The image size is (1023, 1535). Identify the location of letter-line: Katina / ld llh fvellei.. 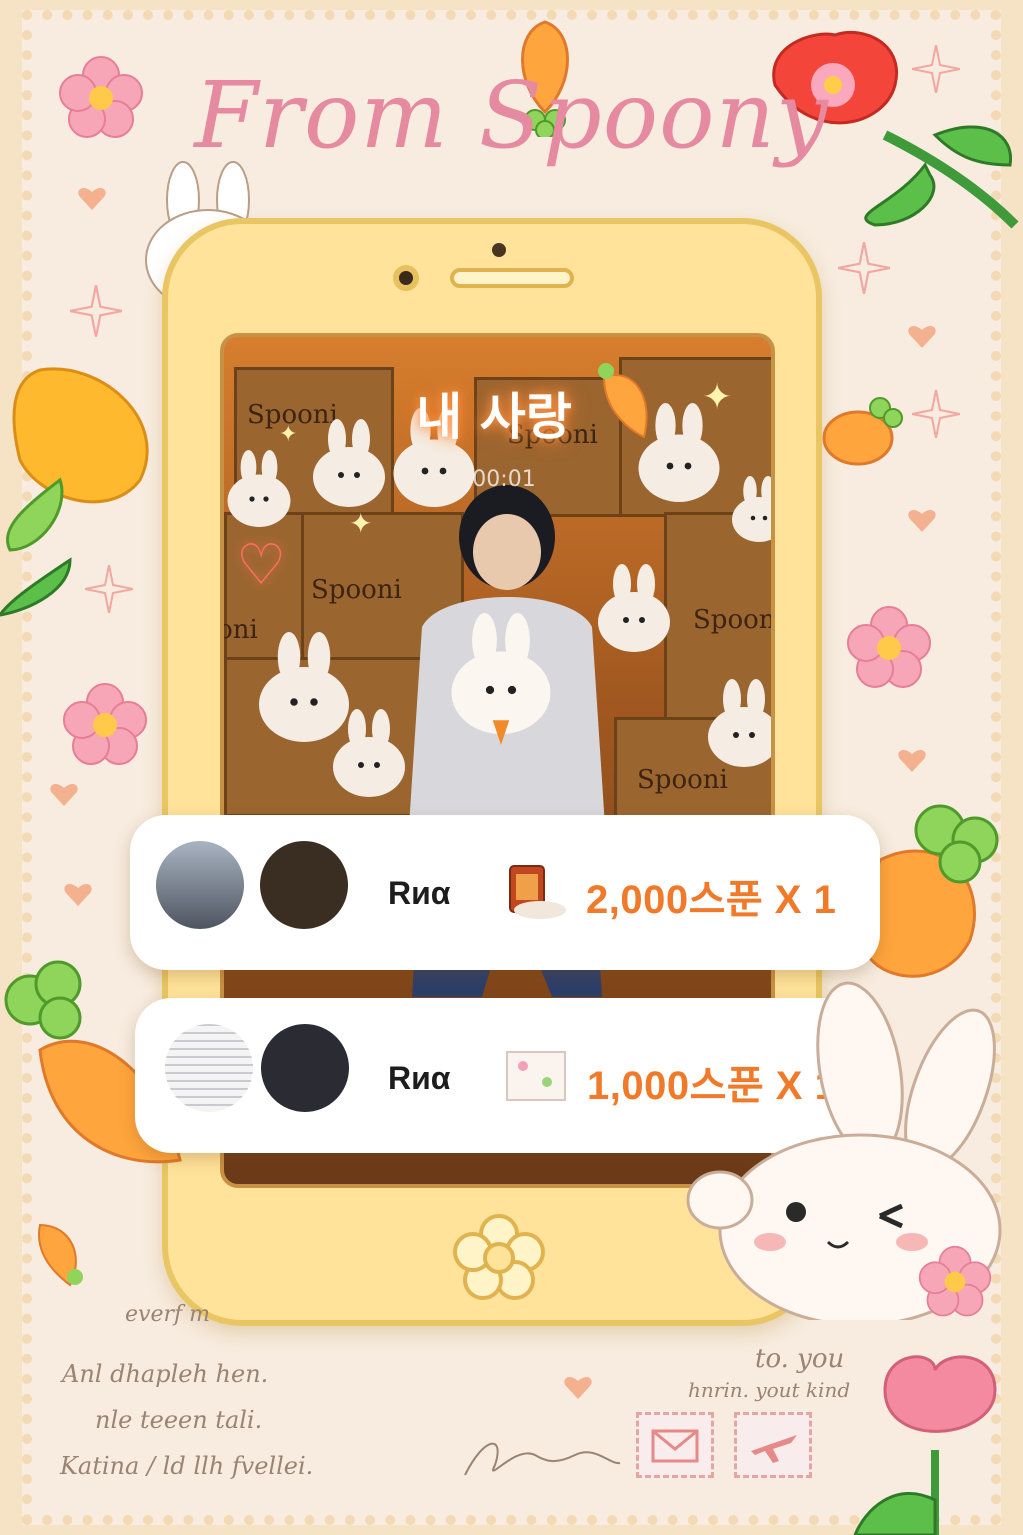
(187, 1466).